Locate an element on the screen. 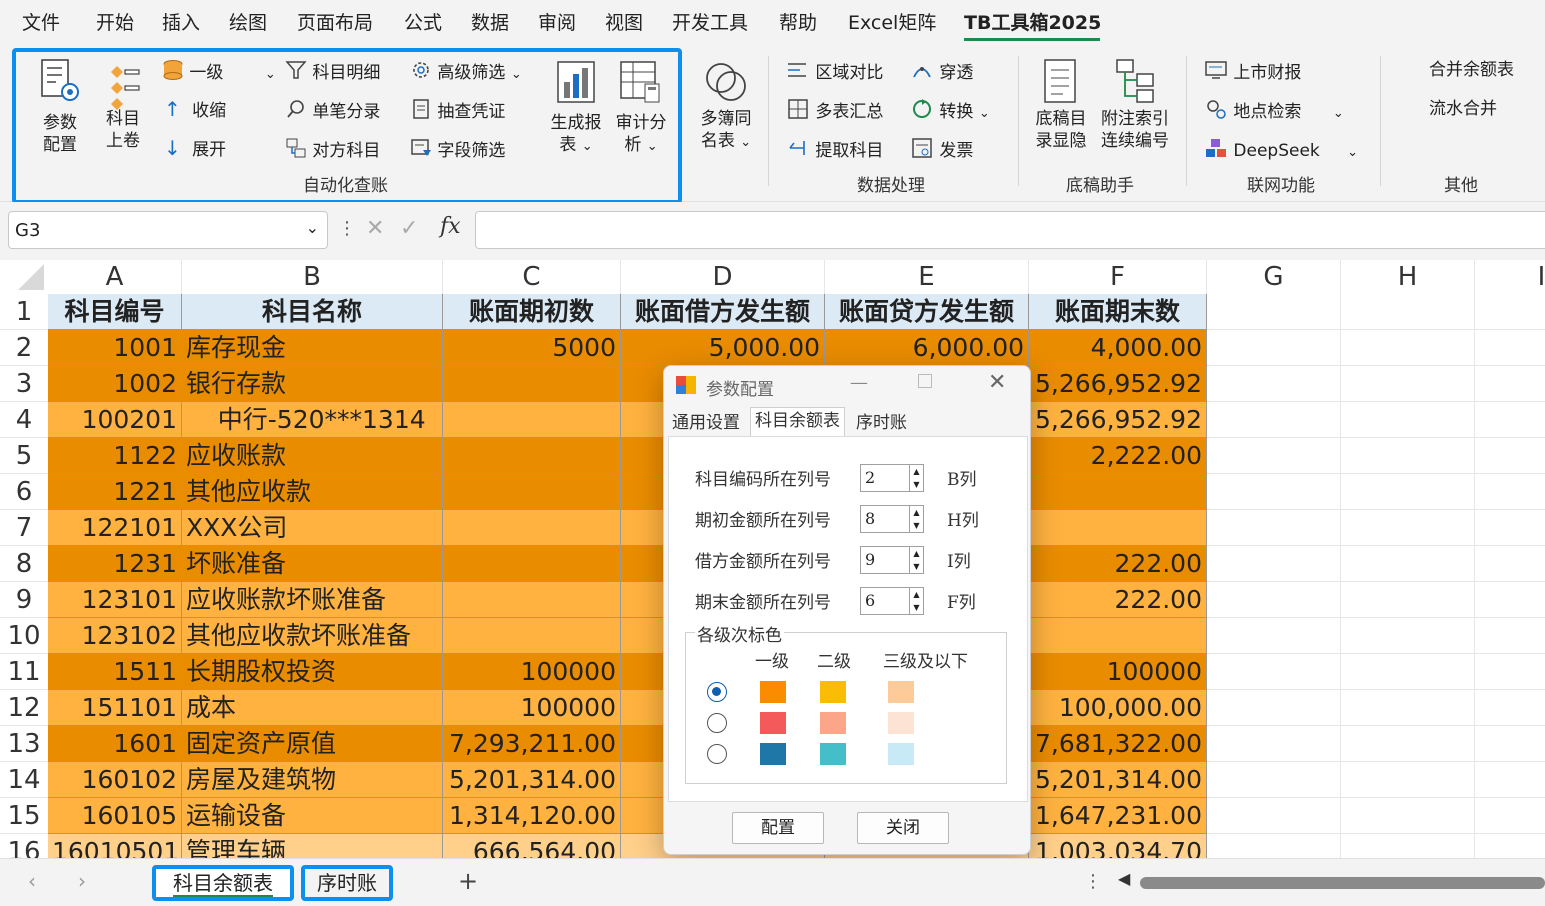 Image resolution: width=1545 pixels, height=906 pixels. sheet-tab-subject-balance: 科目余额表 is located at coordinates (223, 883).